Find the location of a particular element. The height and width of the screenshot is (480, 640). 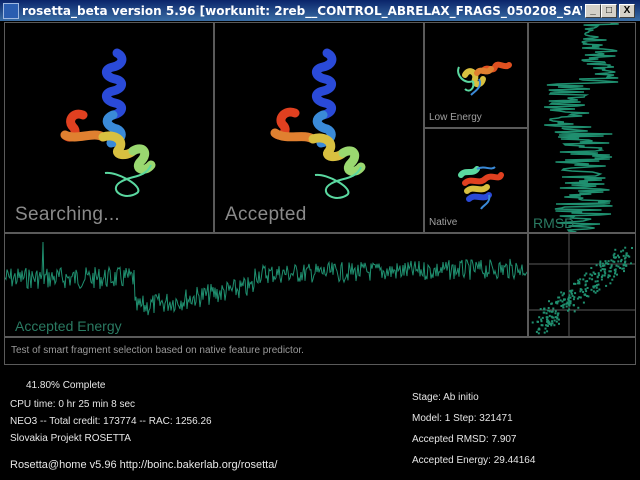

close-button: X is located at coordinates (627, 11).